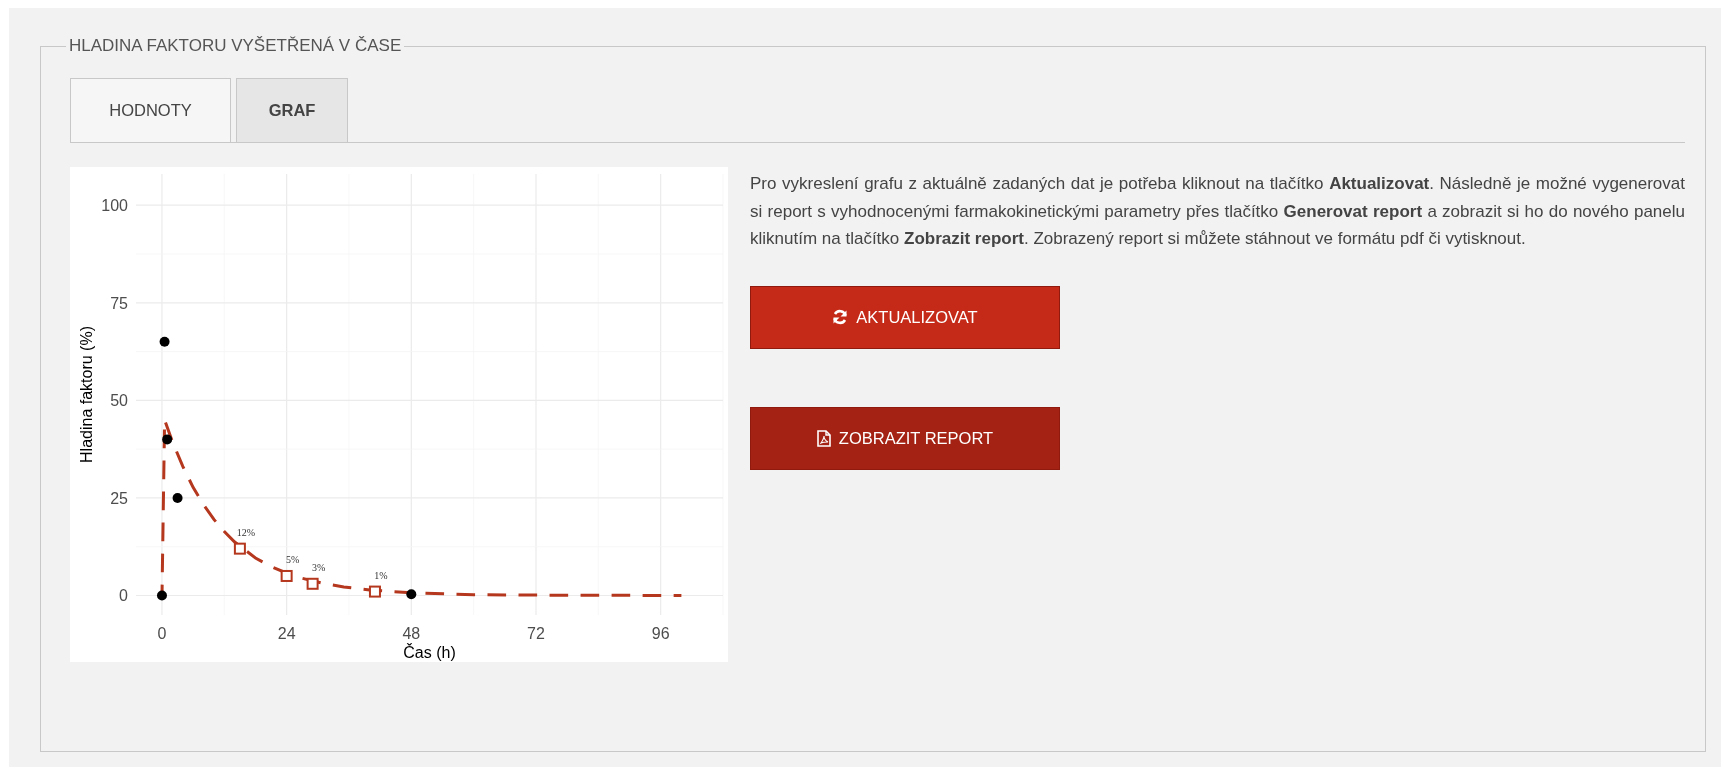 This screenshot has width=1721, height=767. I want to click on y-tick-label: 50, so click(119, 401).